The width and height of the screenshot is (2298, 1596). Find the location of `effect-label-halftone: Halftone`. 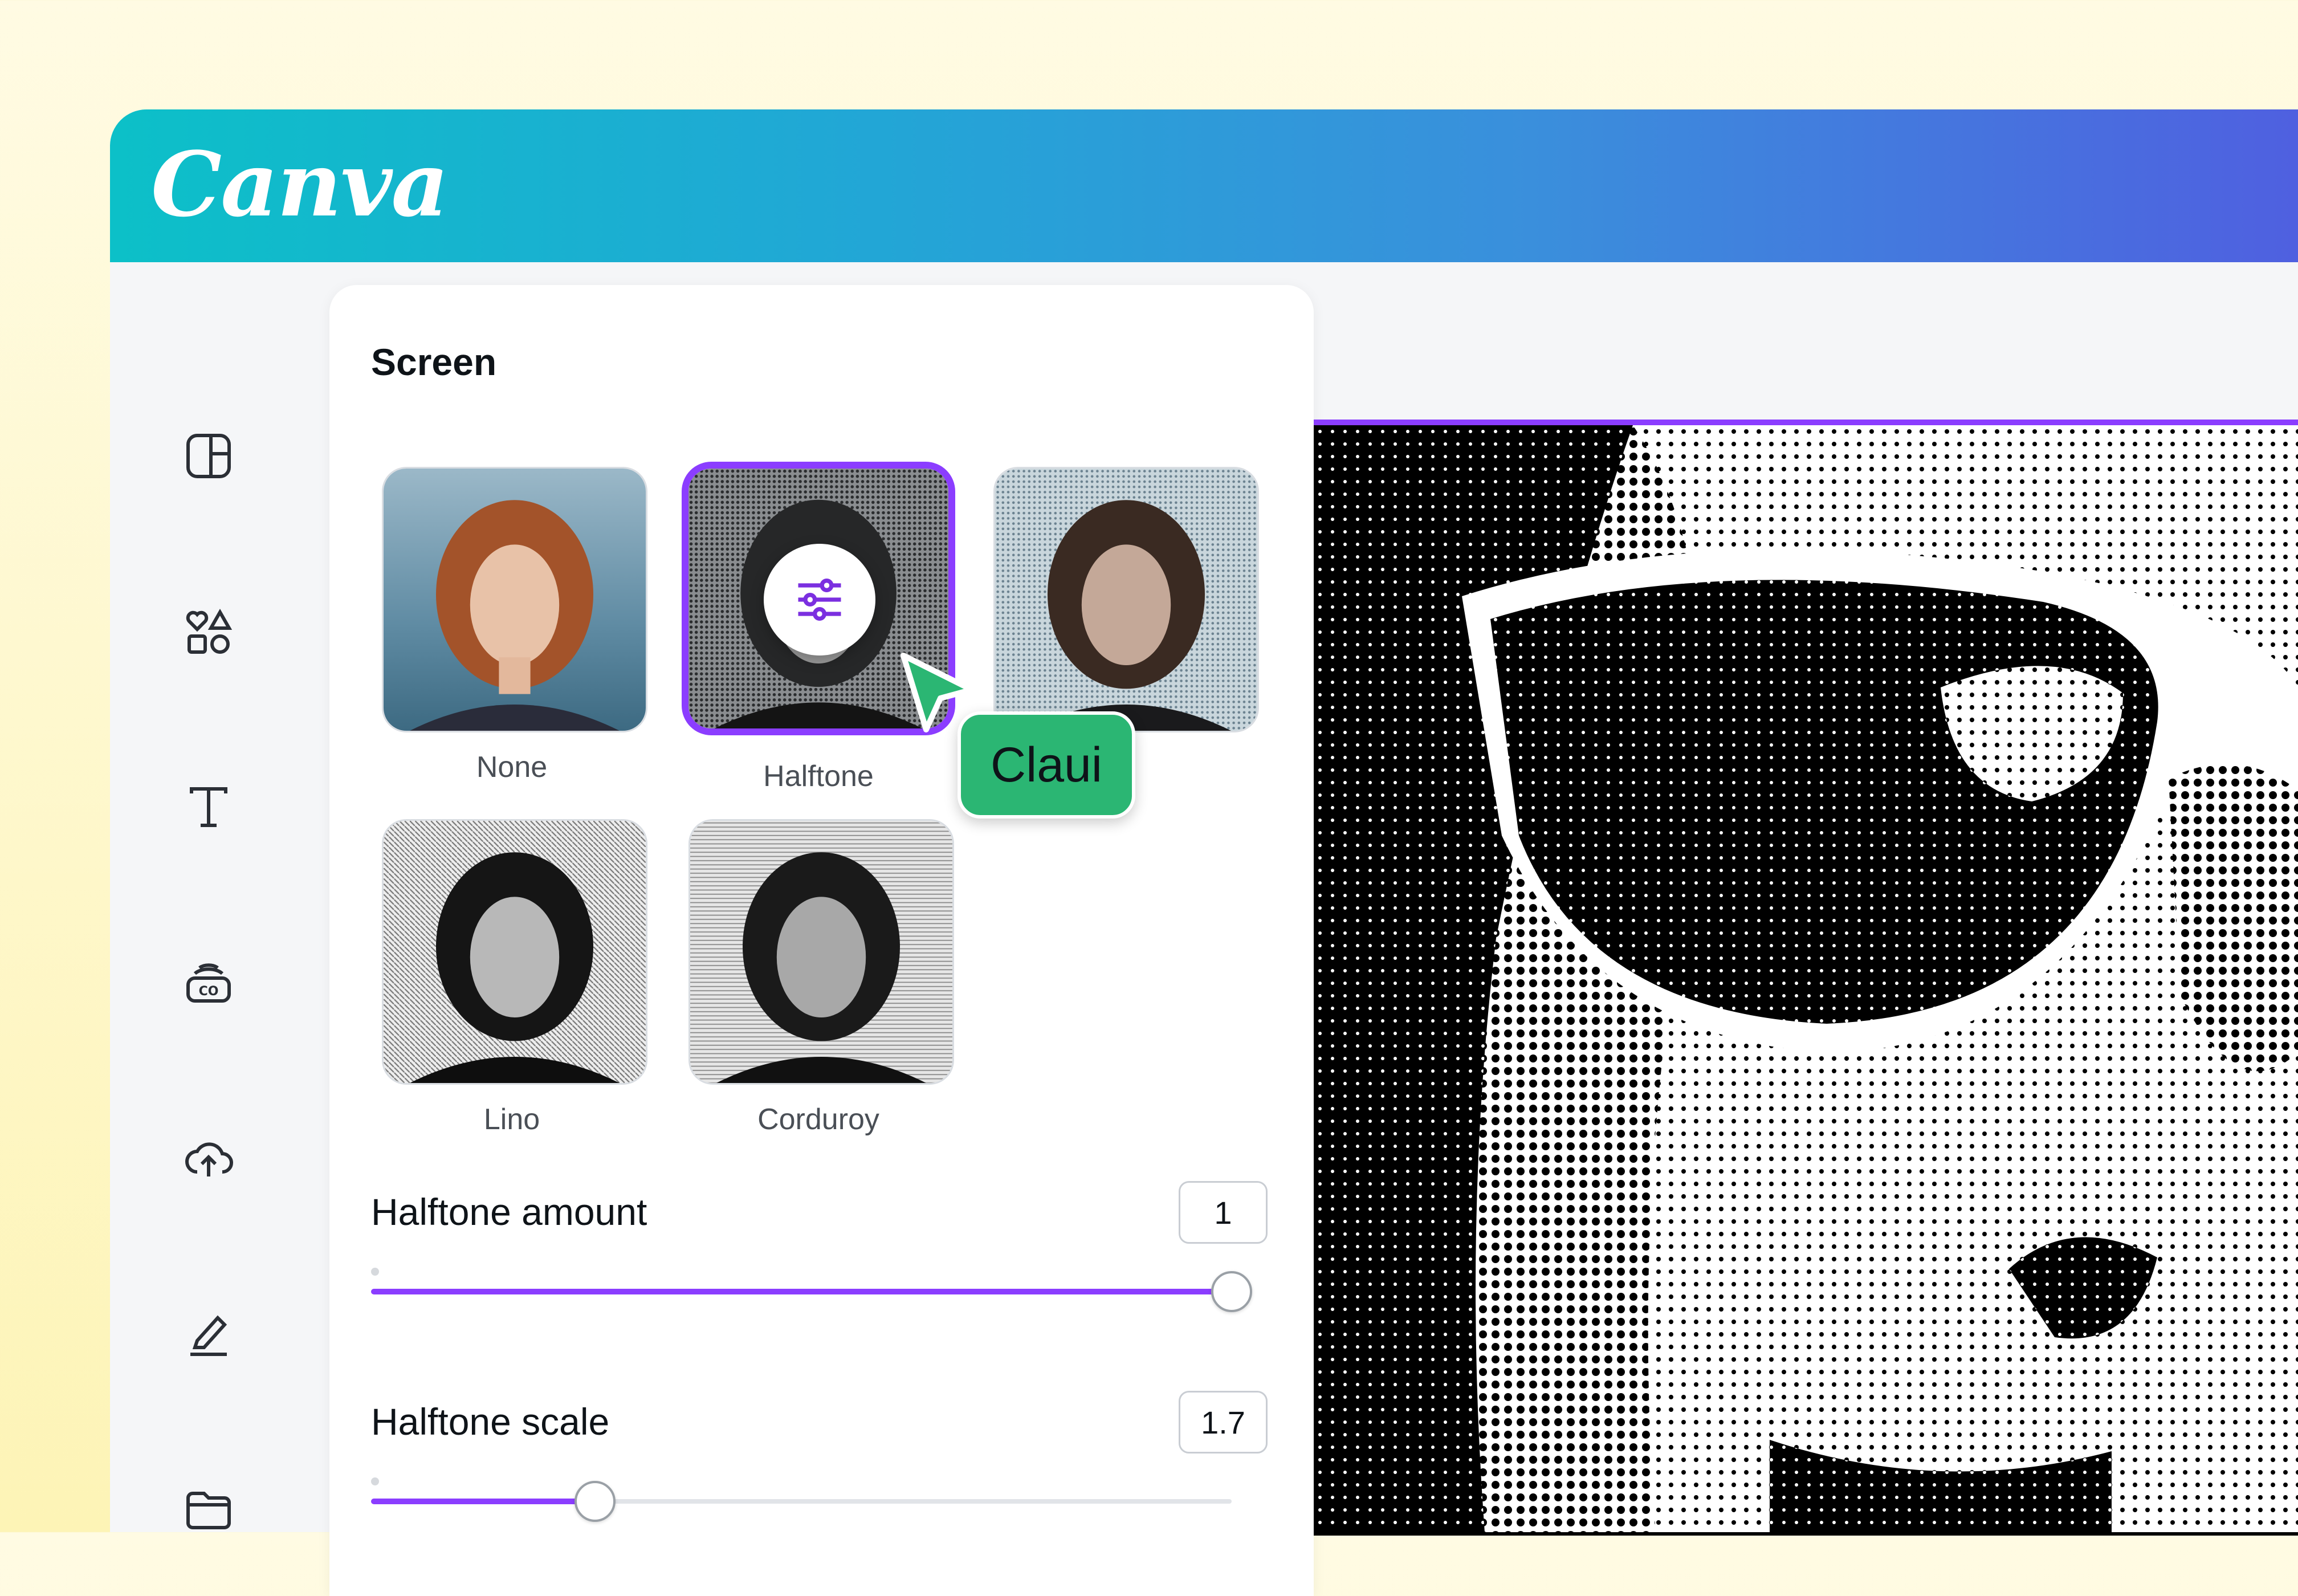

effect-label-halftone: Halftone is located at coordinates (818, 776).